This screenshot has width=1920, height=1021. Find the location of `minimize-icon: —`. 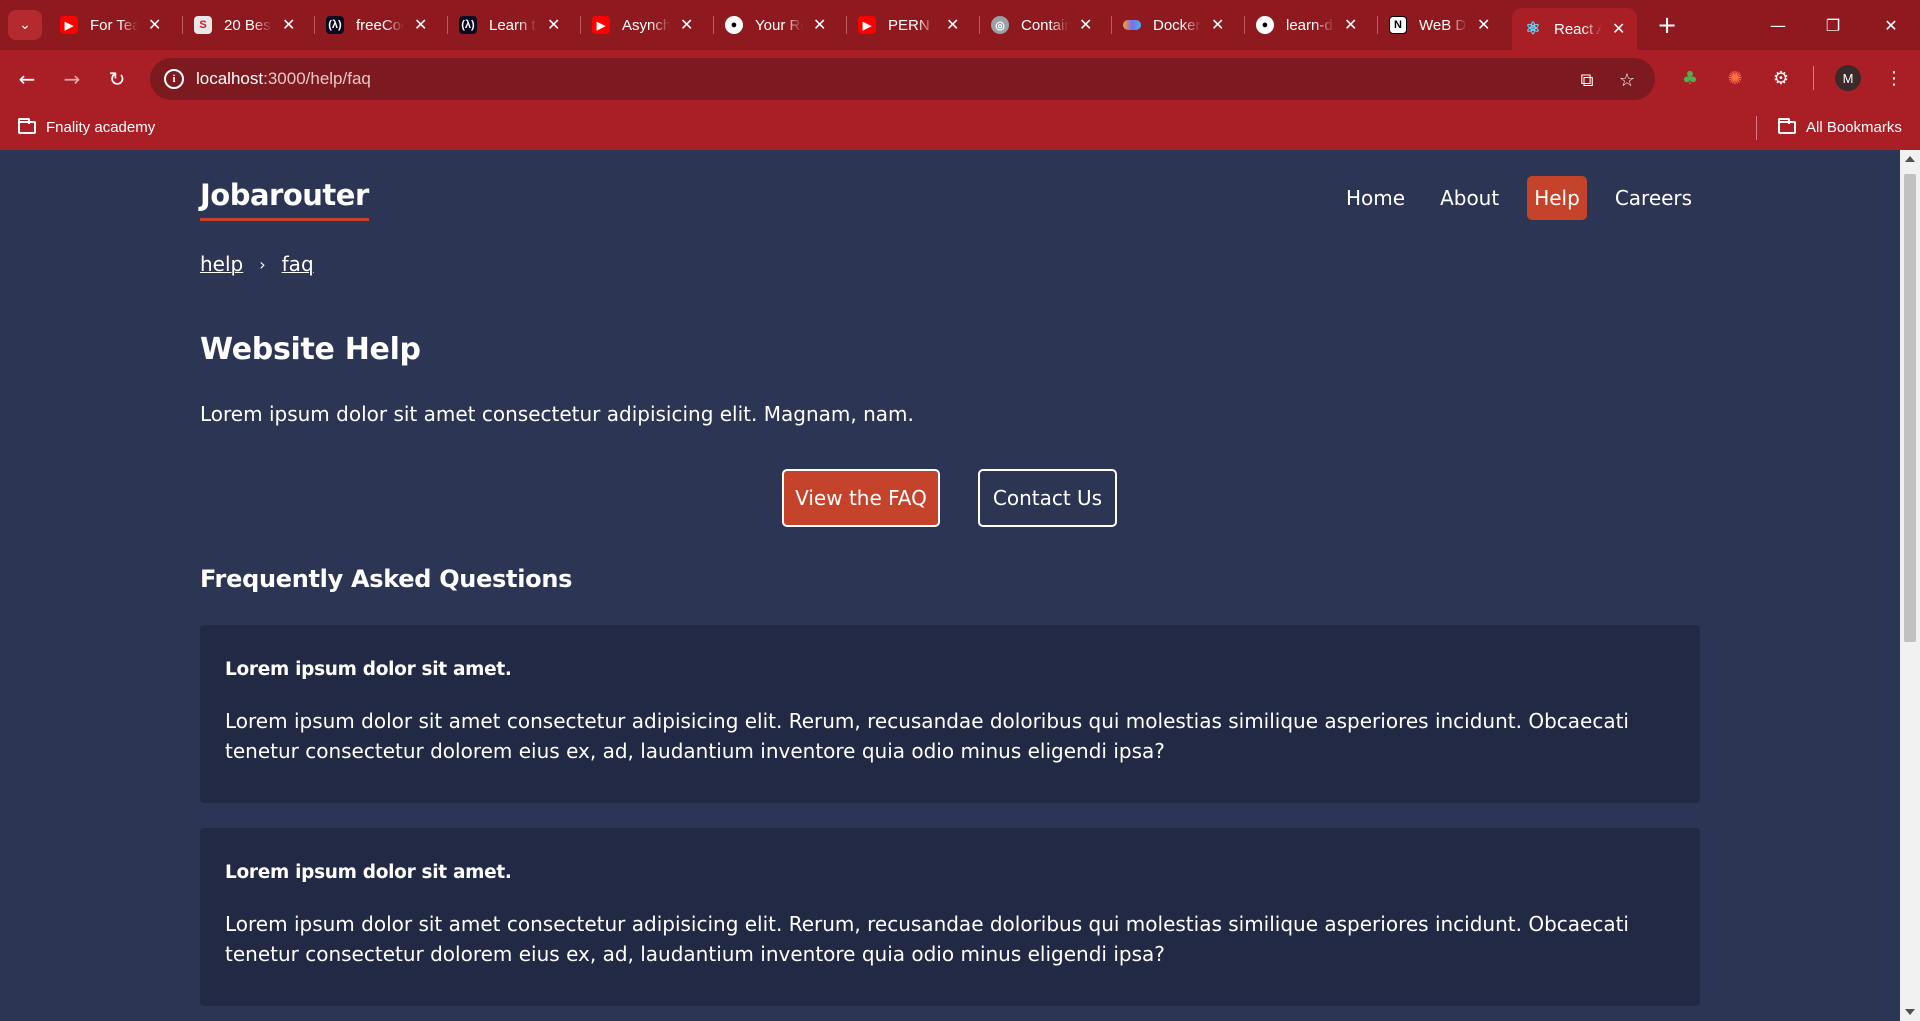

minimize-icon: — is located at coordinates (1778, 25).